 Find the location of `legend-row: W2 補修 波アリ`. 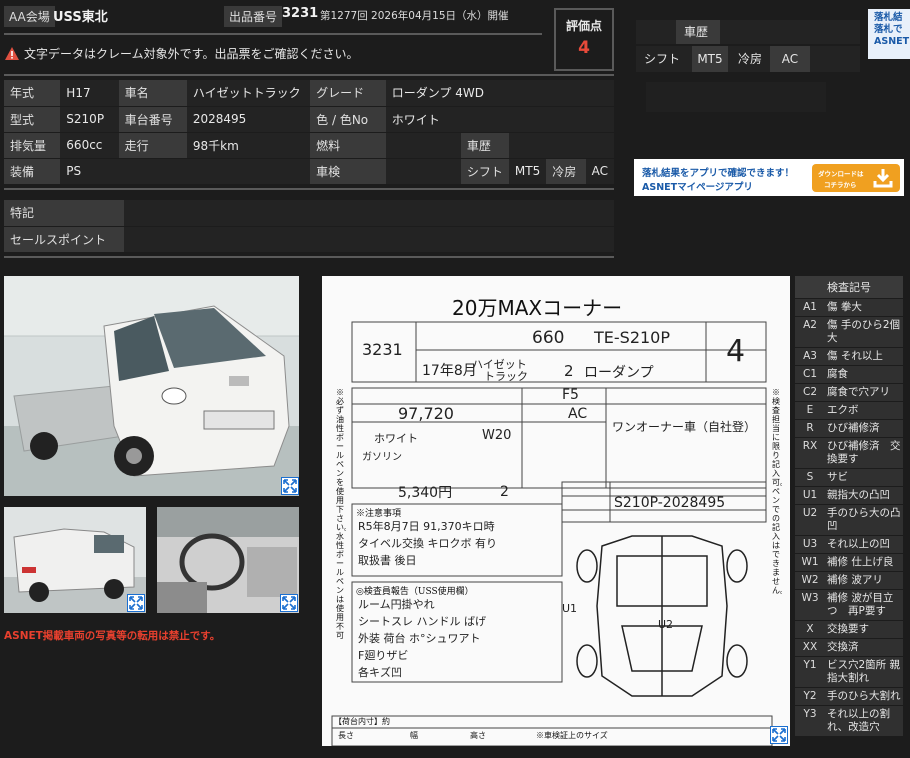

legend-row: W2 補修 波アリ is located at coordinates (849, 581).